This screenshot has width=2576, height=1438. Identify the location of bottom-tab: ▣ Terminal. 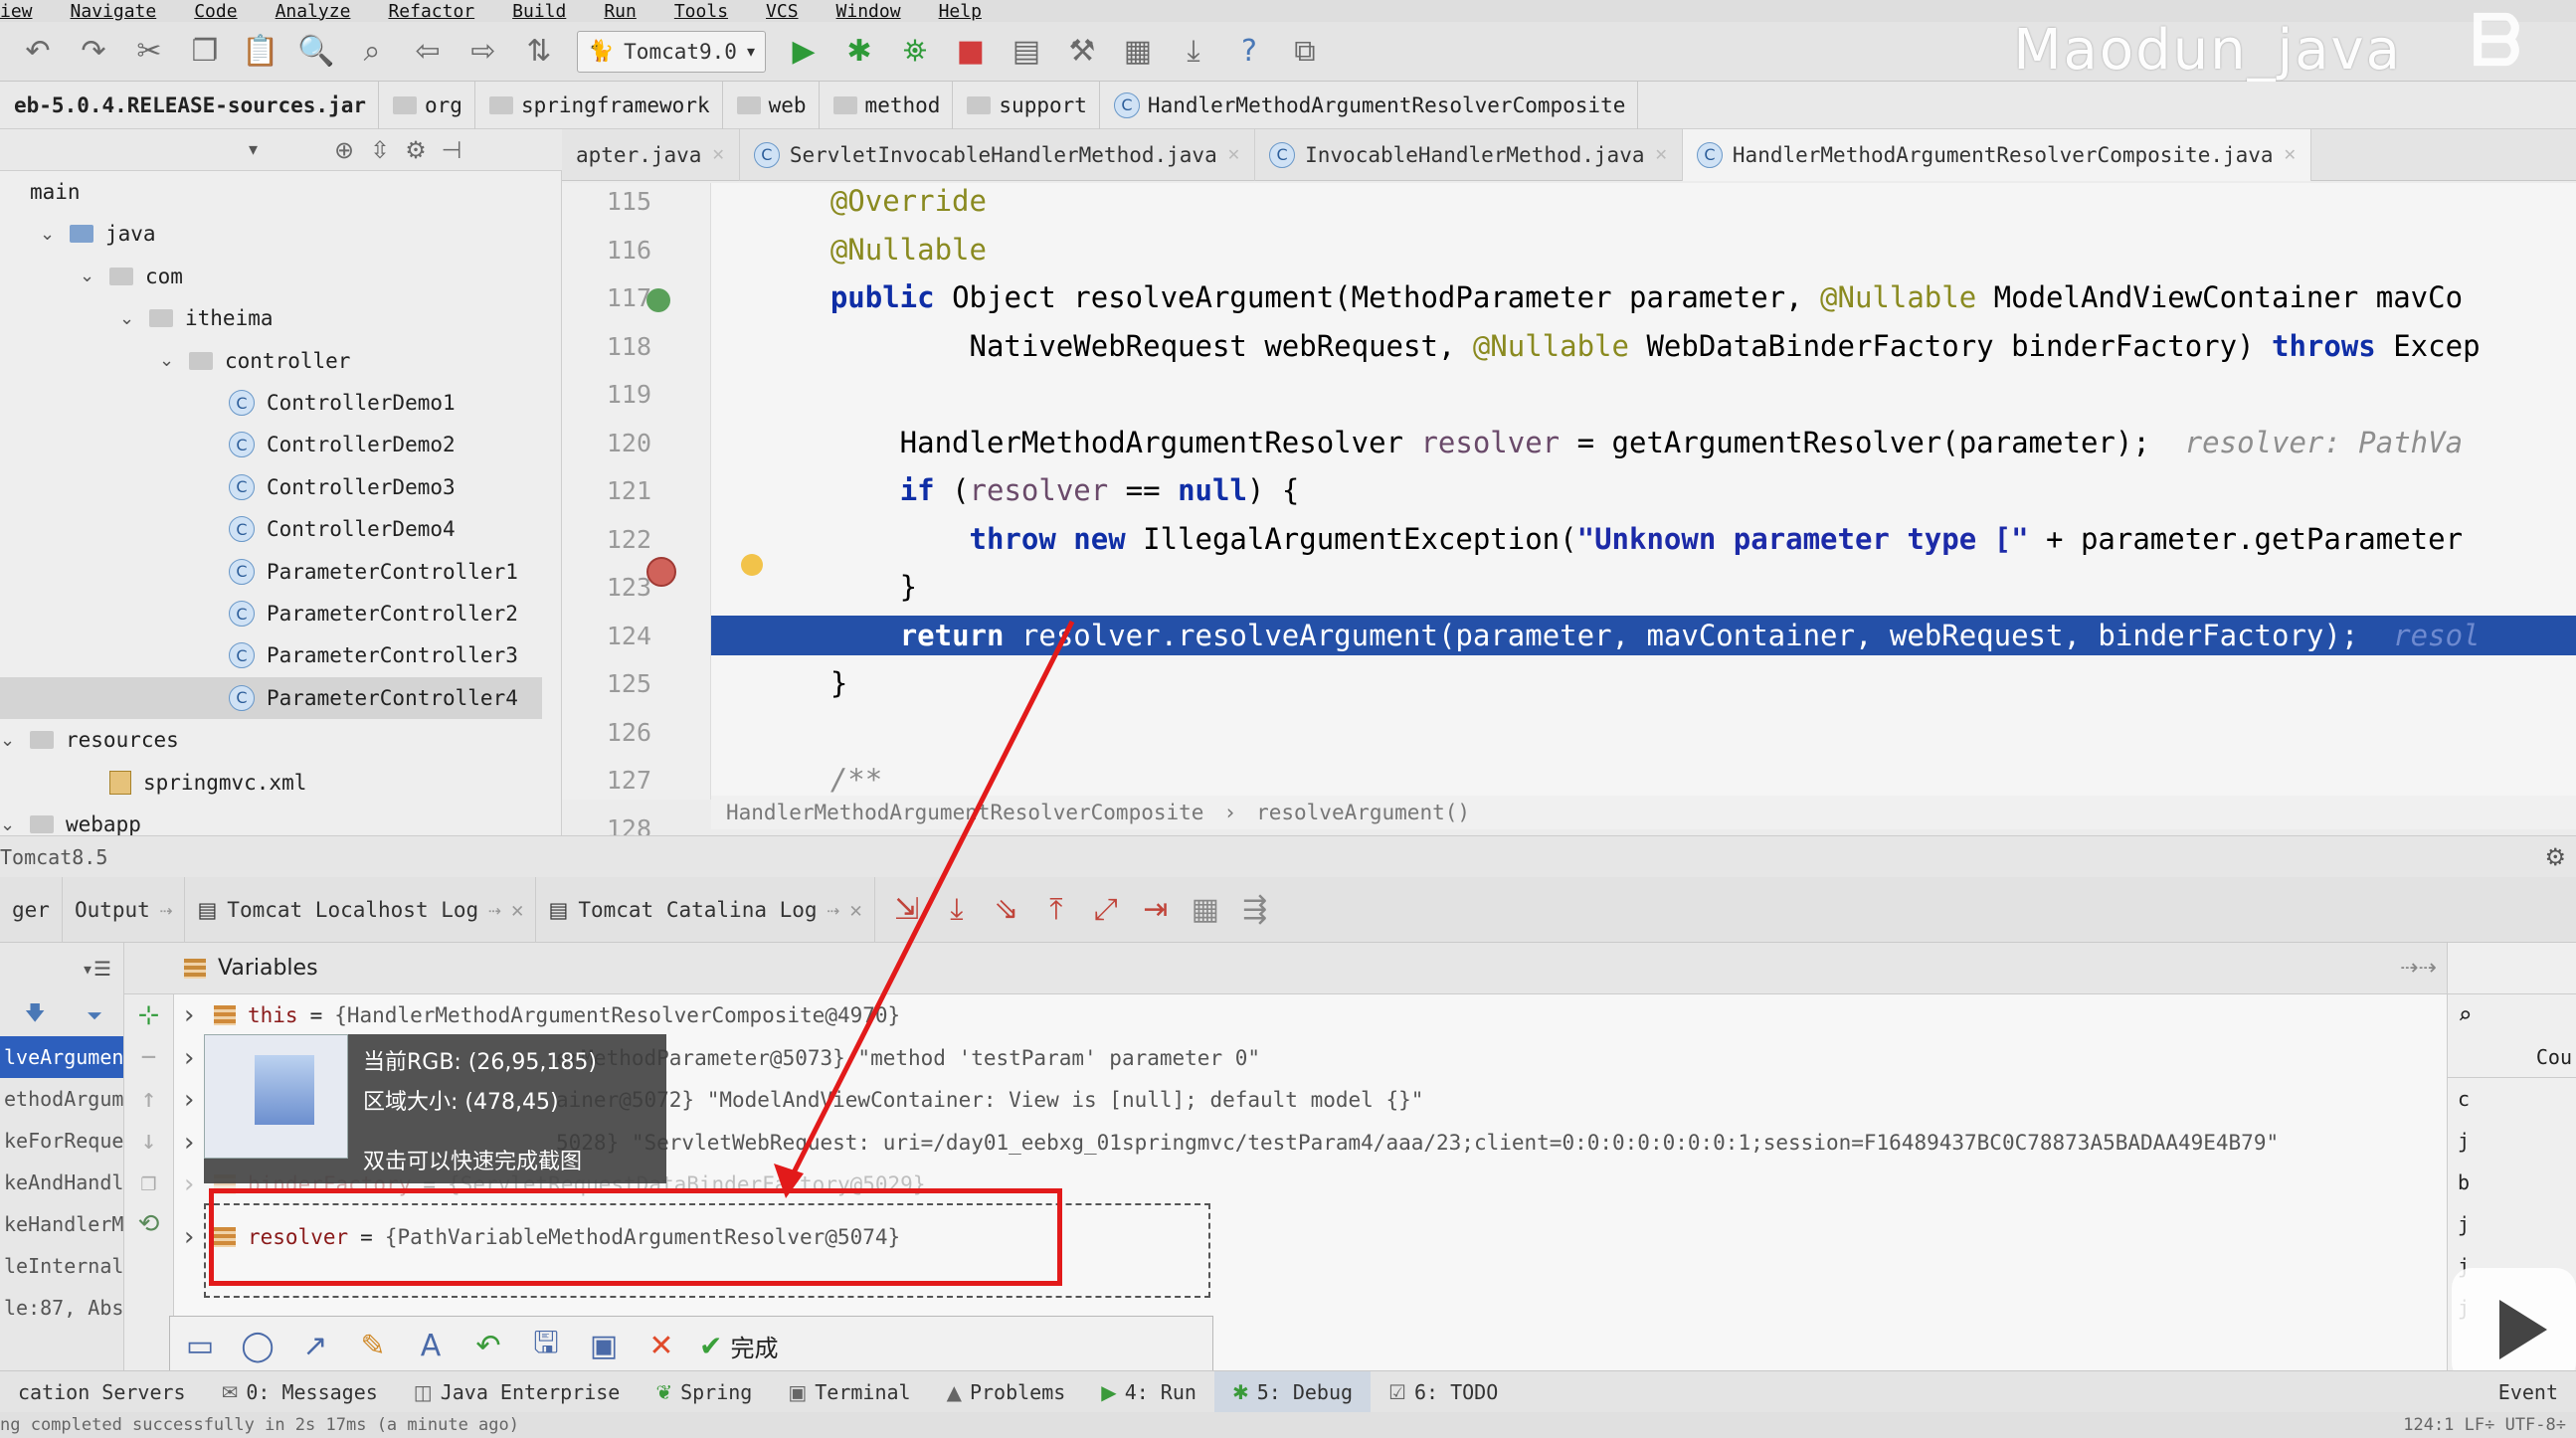
(849, 1392).